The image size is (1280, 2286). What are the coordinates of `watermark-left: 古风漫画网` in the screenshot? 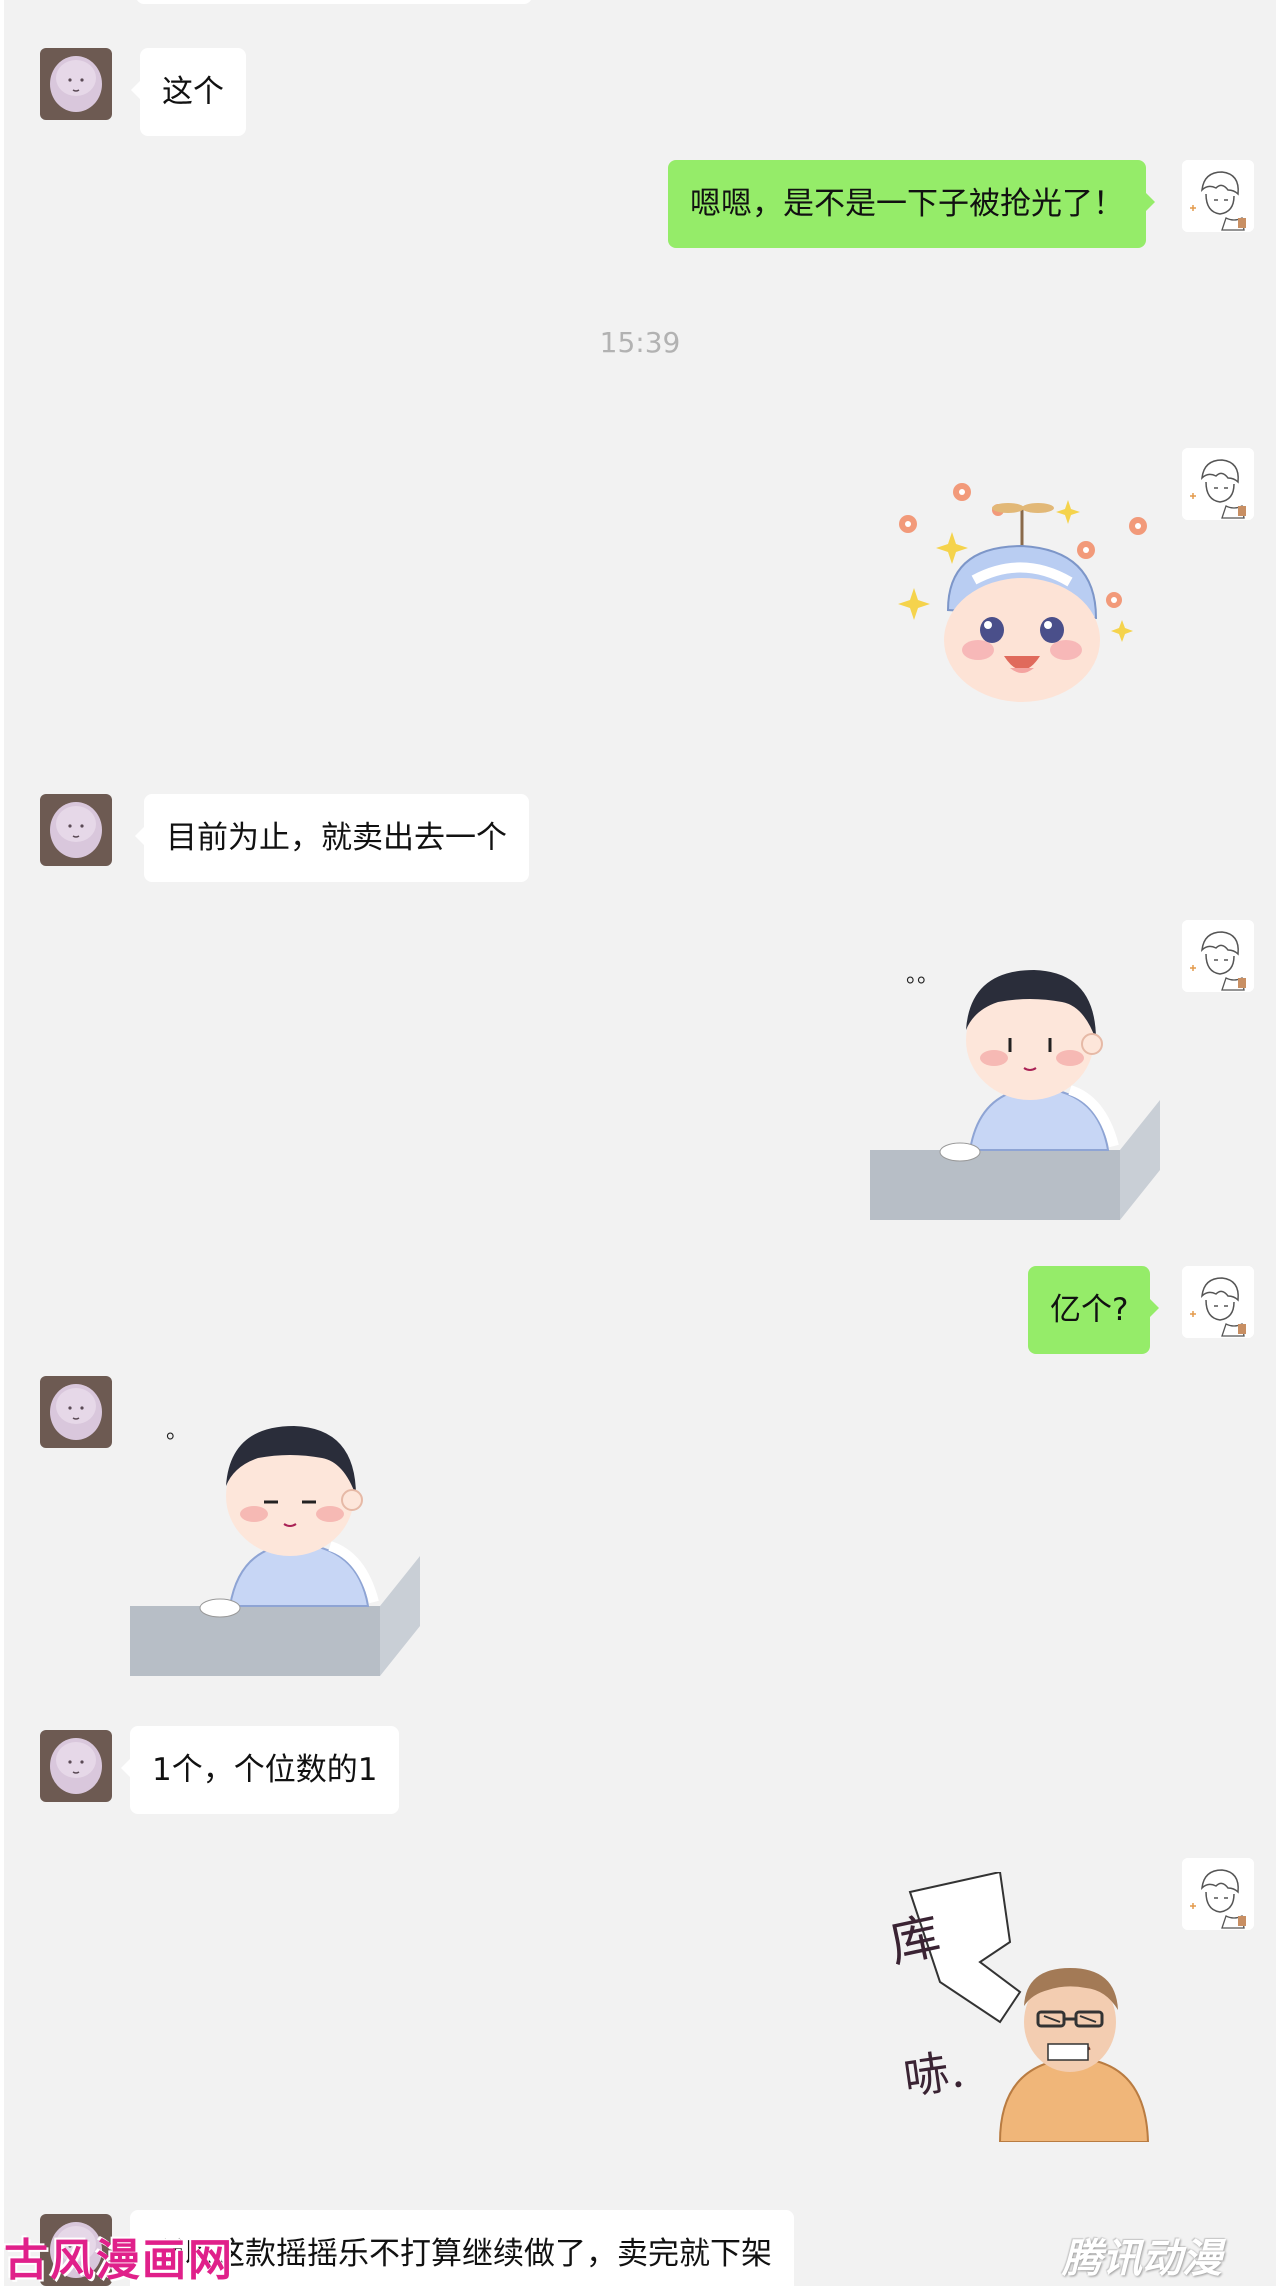 It's located at (119, 2260).